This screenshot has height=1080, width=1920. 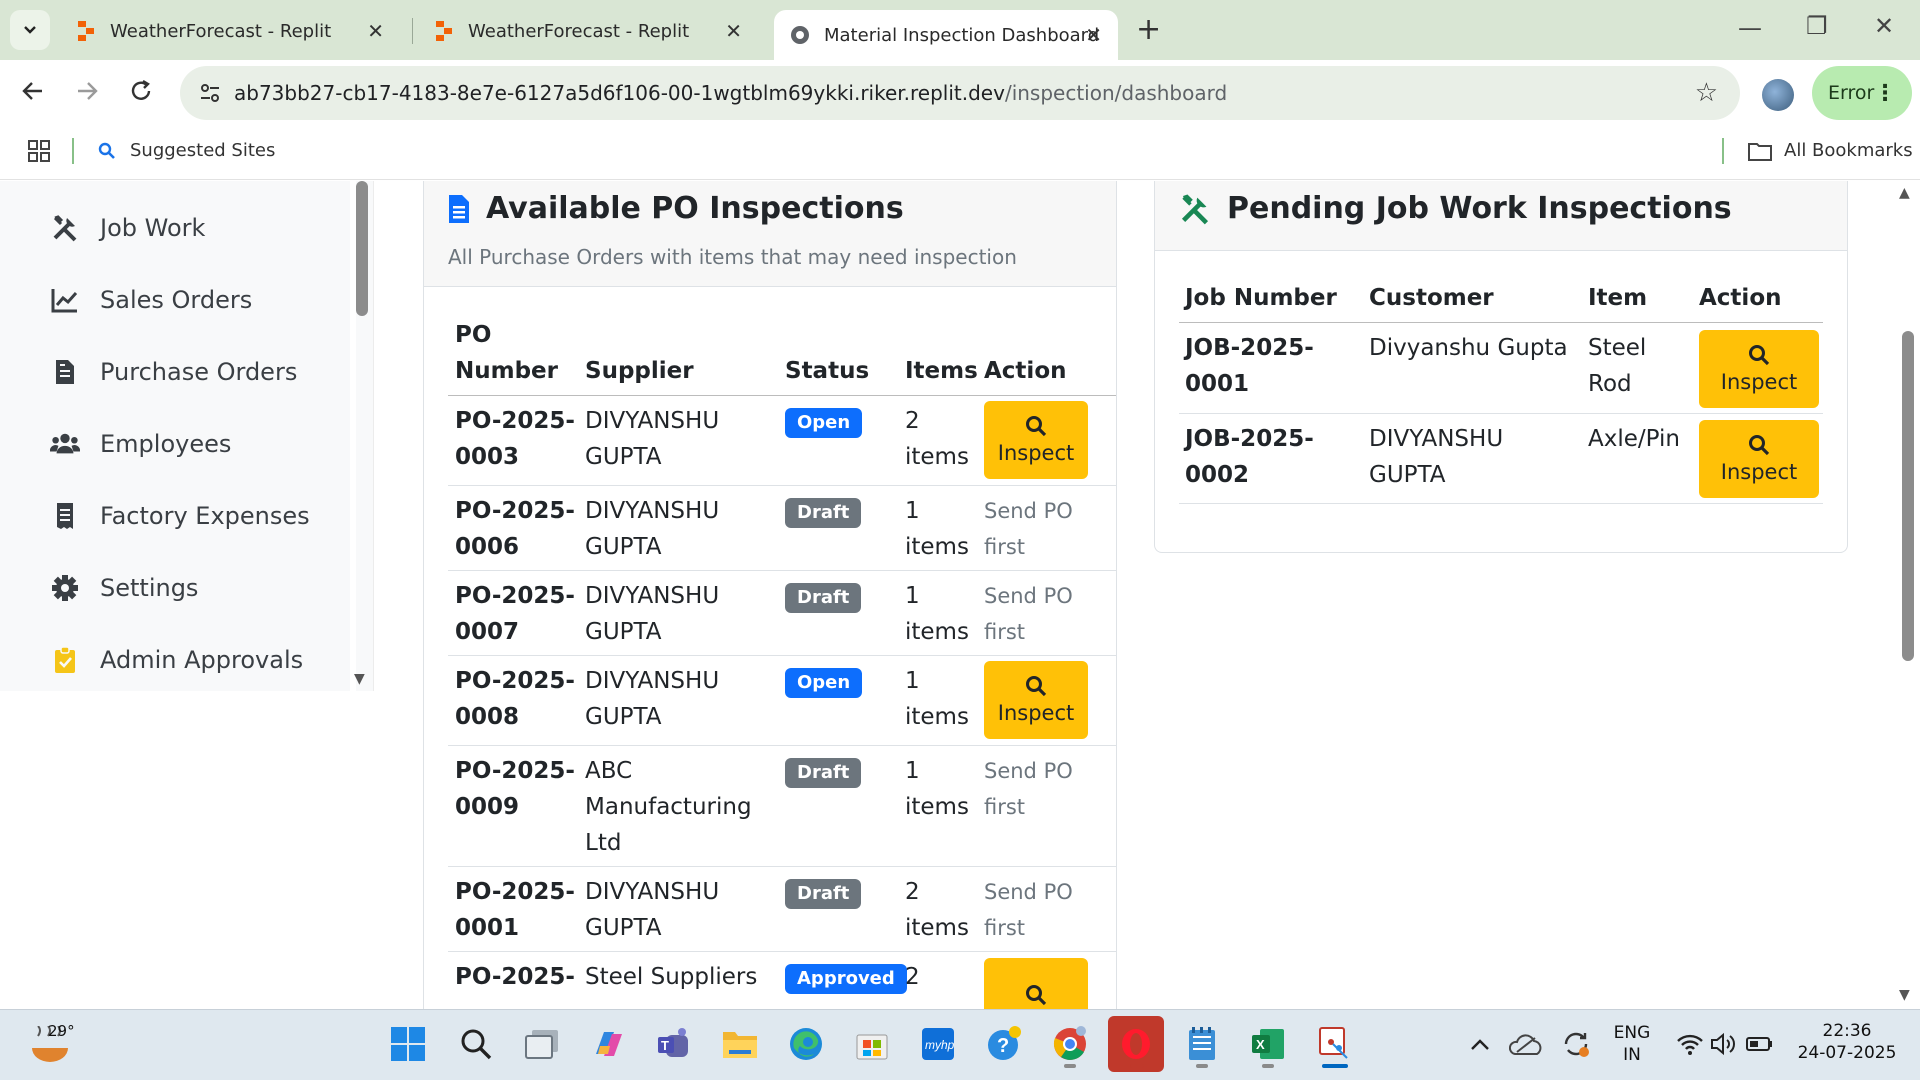 I want to click on show-hidden-icons-chevron-icon, so click(x=1480, y=1044).